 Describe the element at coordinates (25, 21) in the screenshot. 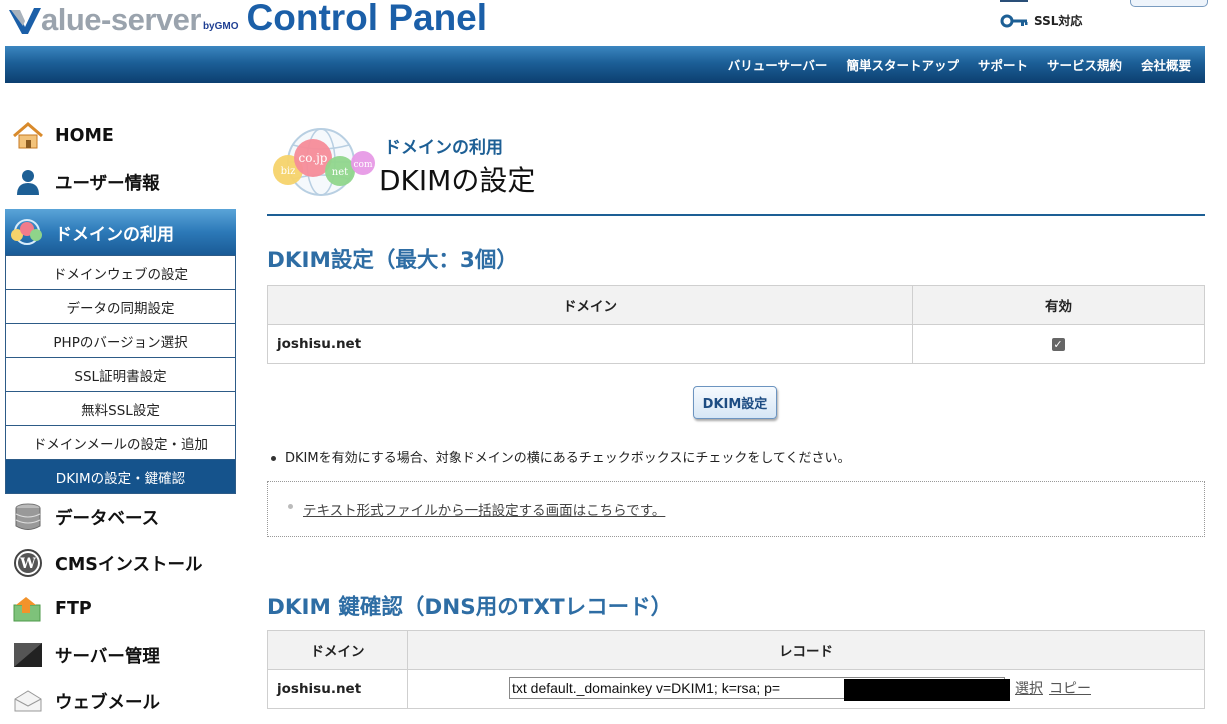

I see `value-server-v-logo-icon` at that location.